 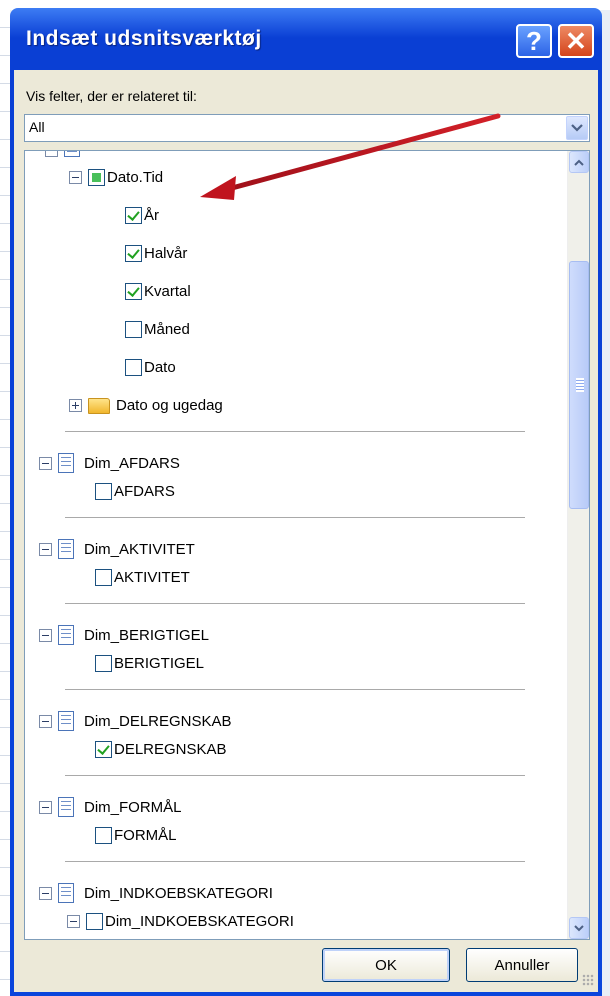 I want to click on tree-node-clipped, so click(x=67, y=154).